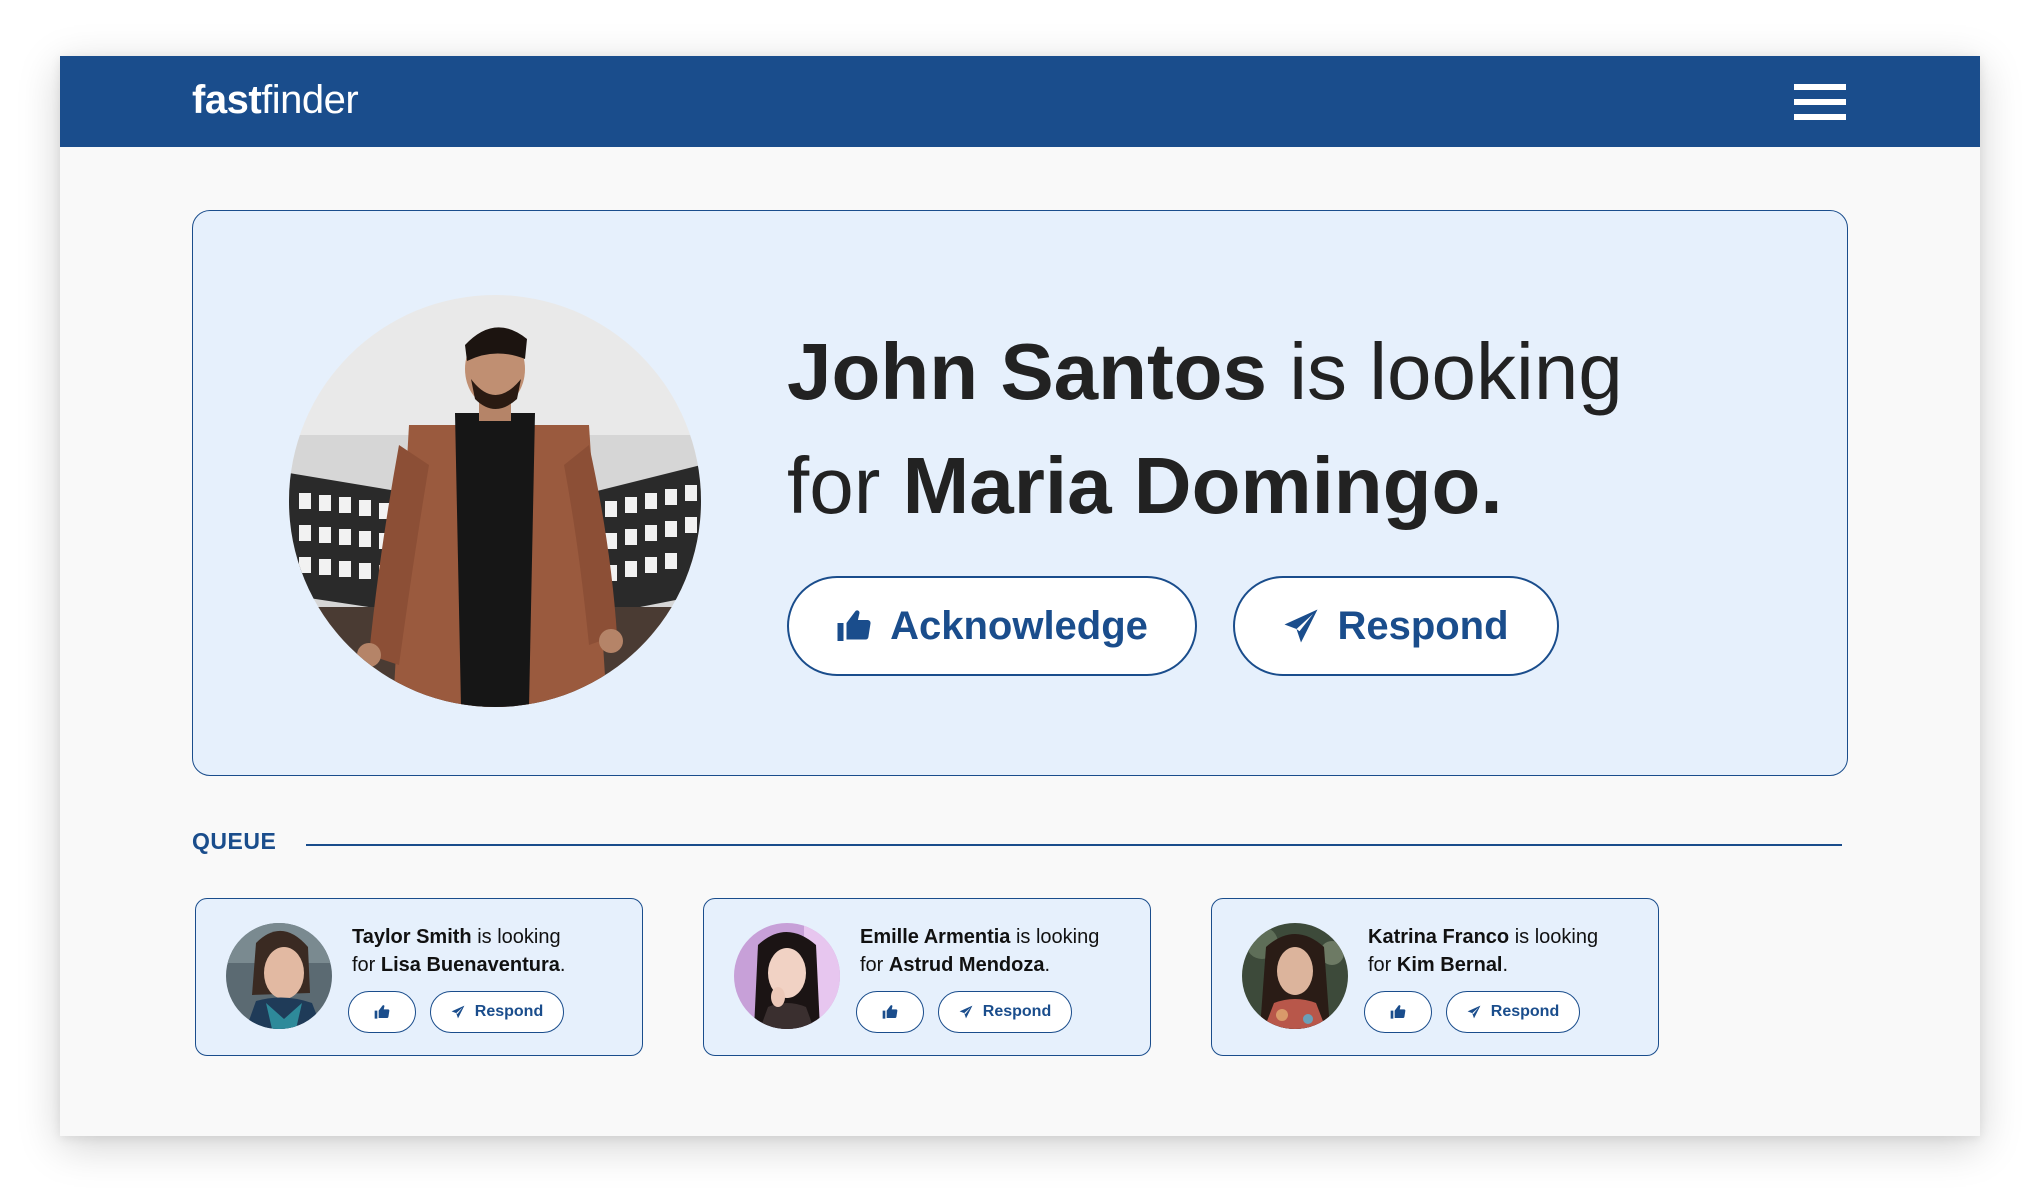 This screenshot has width=2040, height=1200. Describe the element at coordinates (310, 100) in the screenshot. I see `brand-light-text: finder` at that location.